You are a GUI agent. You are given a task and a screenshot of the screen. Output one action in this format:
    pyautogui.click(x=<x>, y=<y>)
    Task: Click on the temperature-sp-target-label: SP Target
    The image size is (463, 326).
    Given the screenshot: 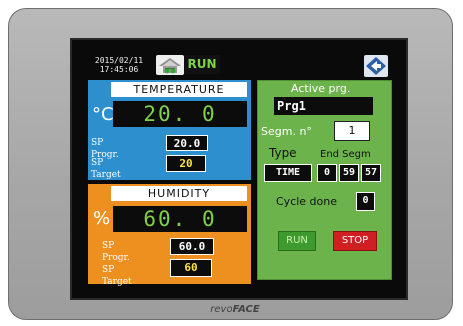 What is the action you would take?
    pyautogui.click(x=106, y=169)
    